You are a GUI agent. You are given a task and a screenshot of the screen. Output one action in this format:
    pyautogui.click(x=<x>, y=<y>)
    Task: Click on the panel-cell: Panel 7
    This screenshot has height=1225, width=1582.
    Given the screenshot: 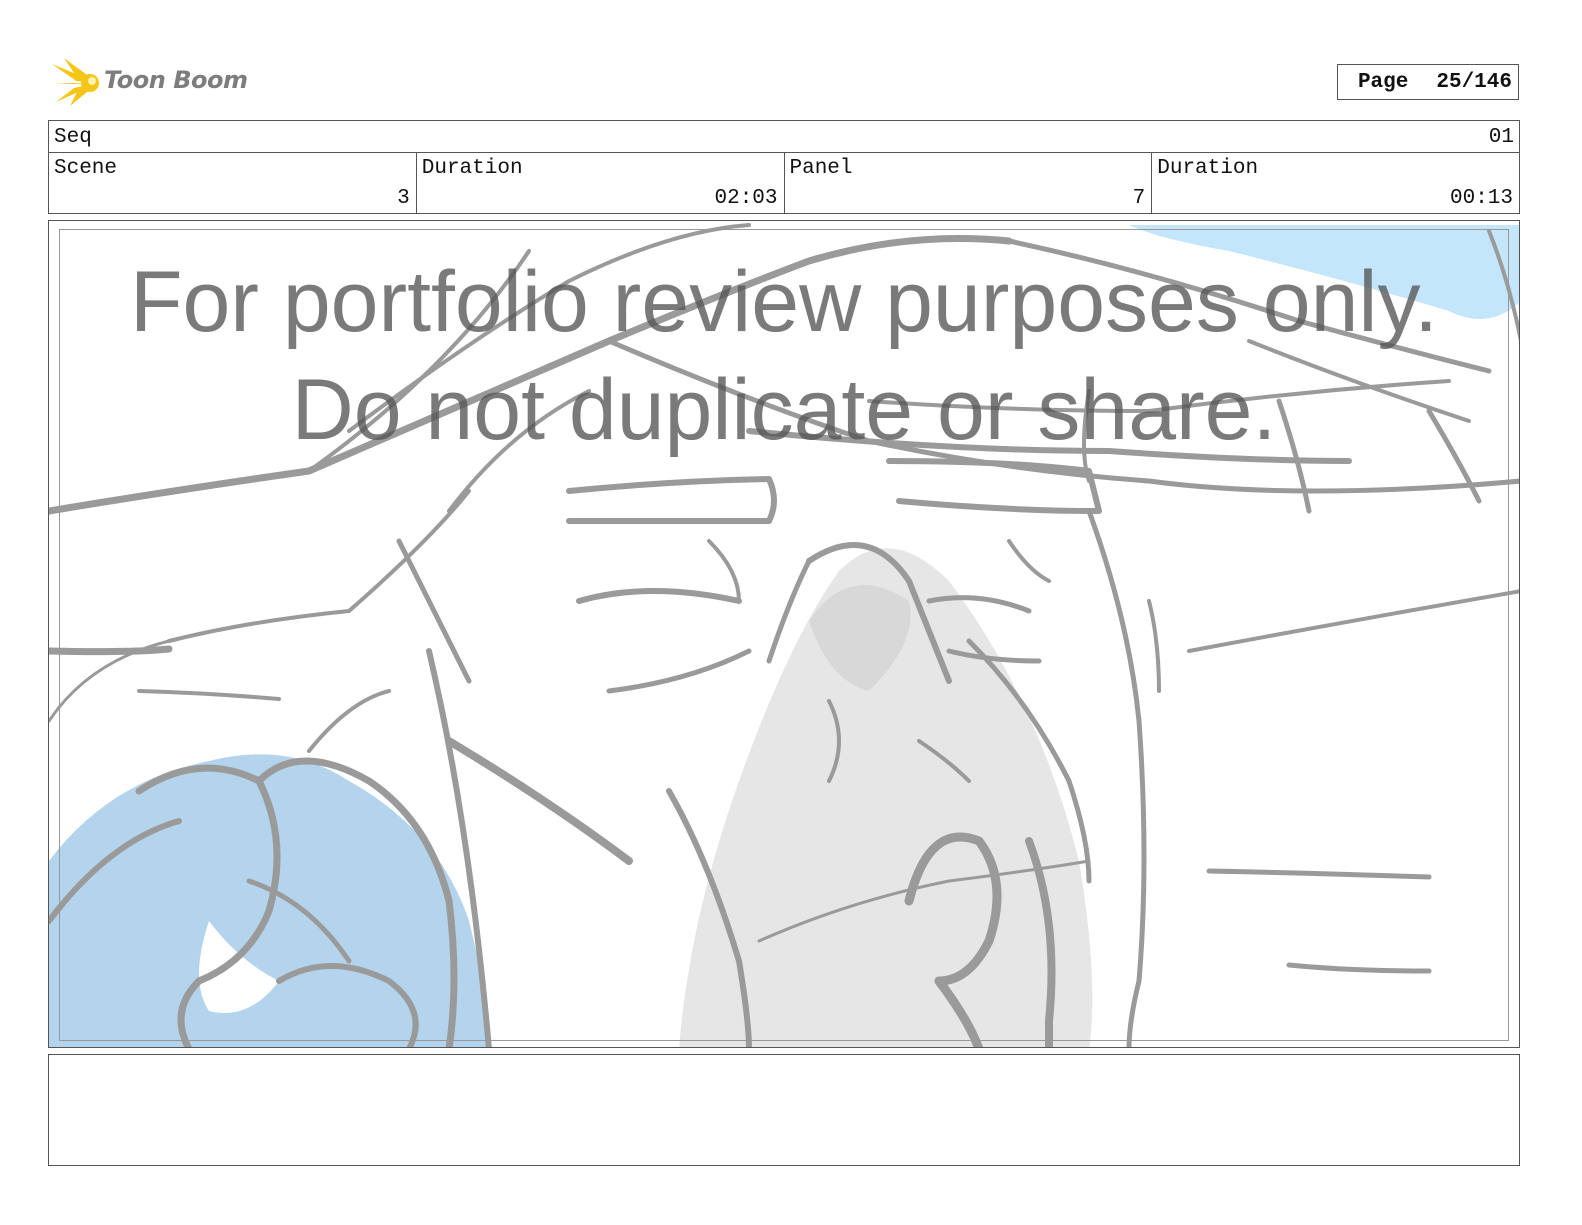 What is the action you would take?
    pyautogui.click(x=969, y=183)
    